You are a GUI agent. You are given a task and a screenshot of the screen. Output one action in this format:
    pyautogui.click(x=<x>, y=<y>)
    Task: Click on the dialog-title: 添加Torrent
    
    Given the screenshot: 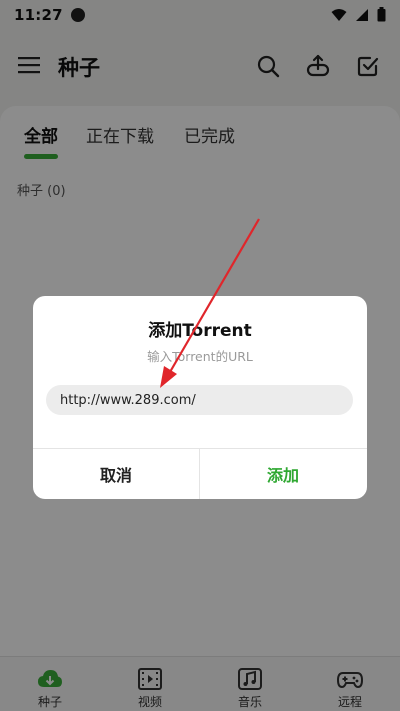 What is the action you would take?
    pyautogui.click(x=200, y=331)
    